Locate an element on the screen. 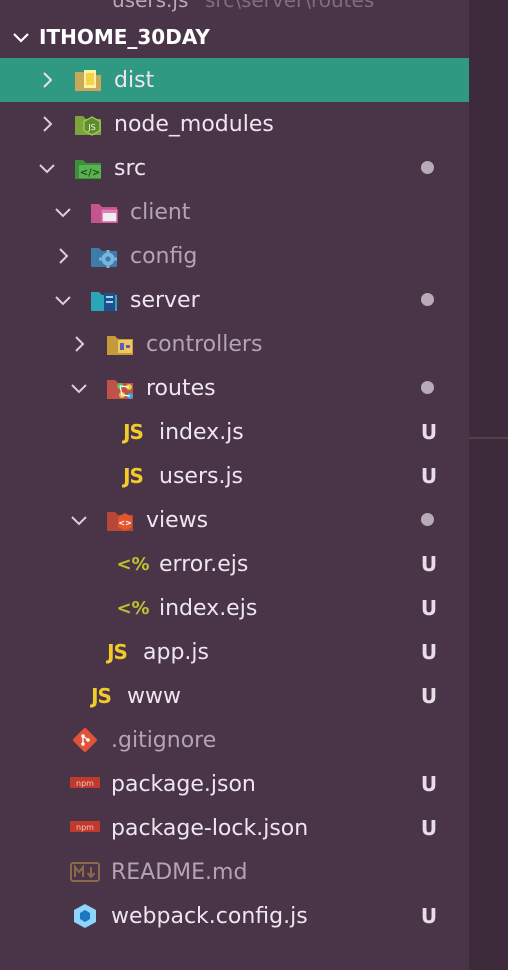 The width and height of the screenshot is (508, 970). workspace-title: ITHOME_30DAY is located at coordinates (124, 37).